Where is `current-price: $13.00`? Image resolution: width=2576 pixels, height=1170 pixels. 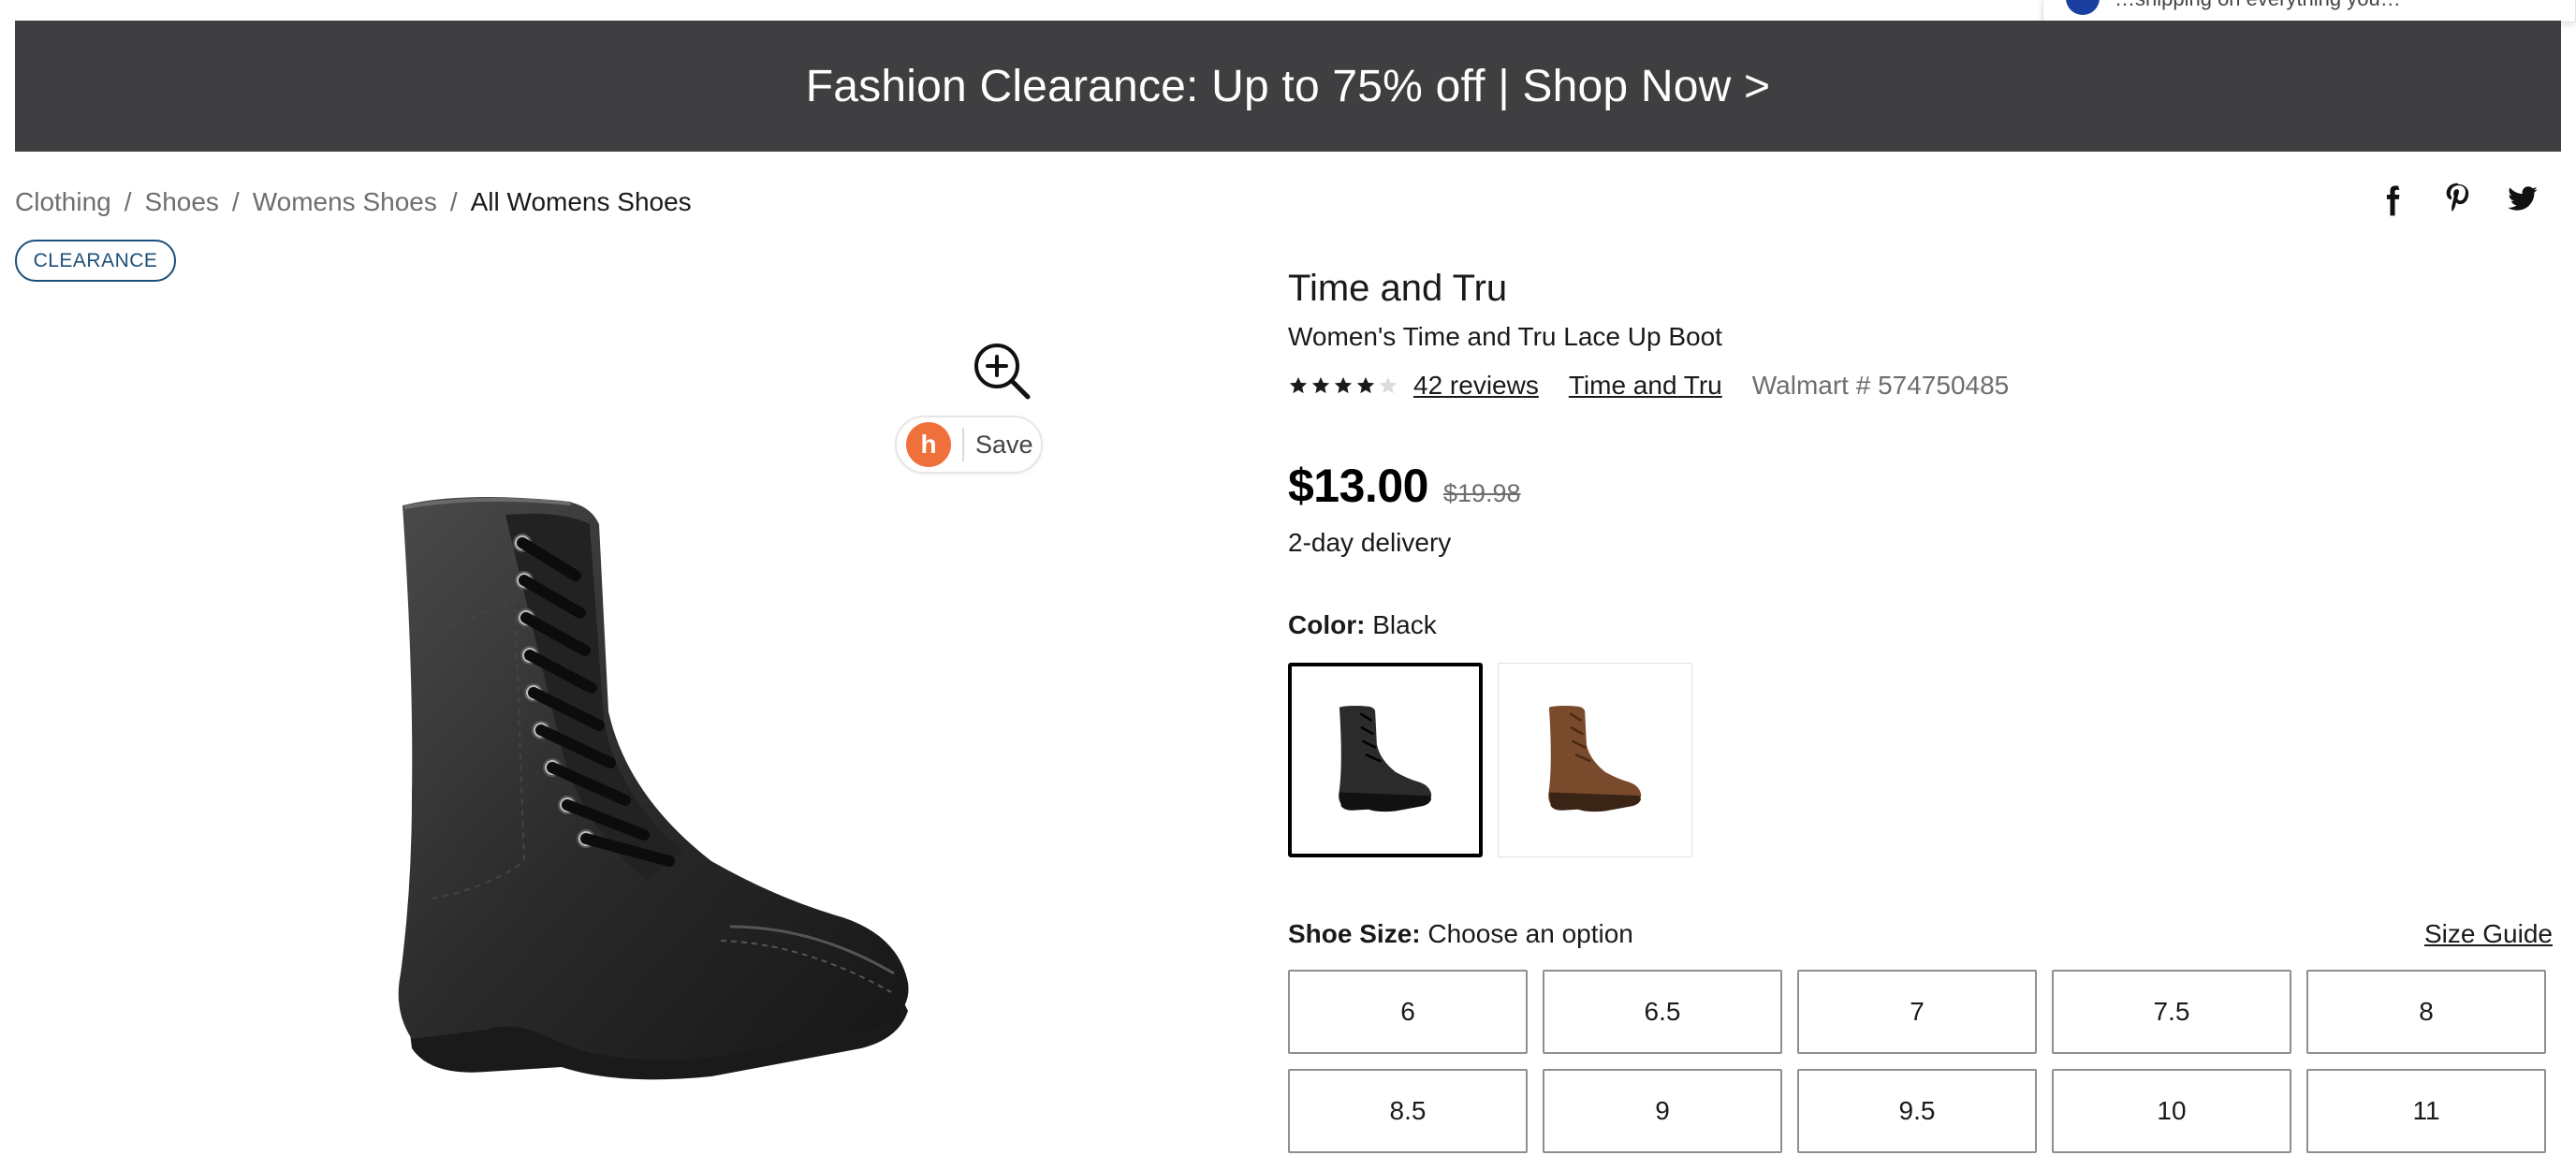
current-price: $13.00 is located at coordinates (1358, 486).